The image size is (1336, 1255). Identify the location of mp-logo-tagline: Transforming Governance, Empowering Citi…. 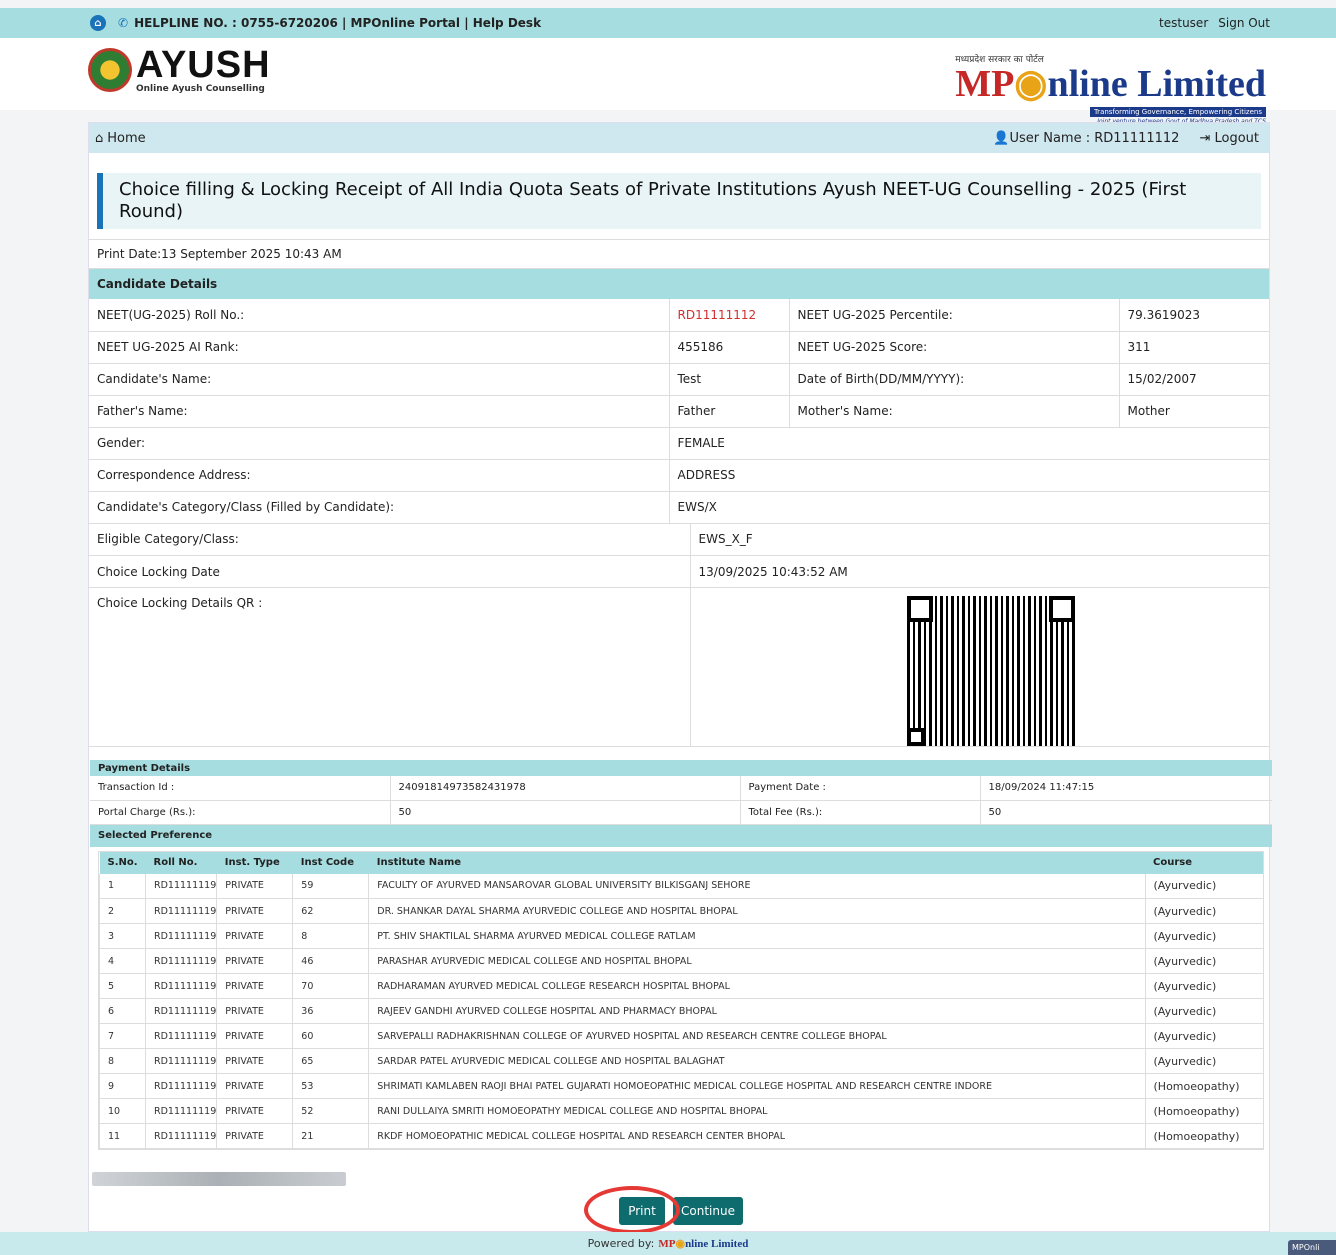
(1177, 112).